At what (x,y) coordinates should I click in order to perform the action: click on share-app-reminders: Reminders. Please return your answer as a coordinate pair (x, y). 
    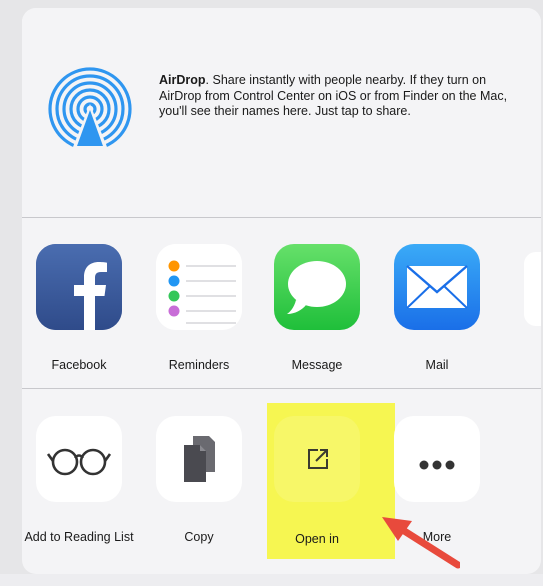
    Looking at the image, I should click on (199, 308).